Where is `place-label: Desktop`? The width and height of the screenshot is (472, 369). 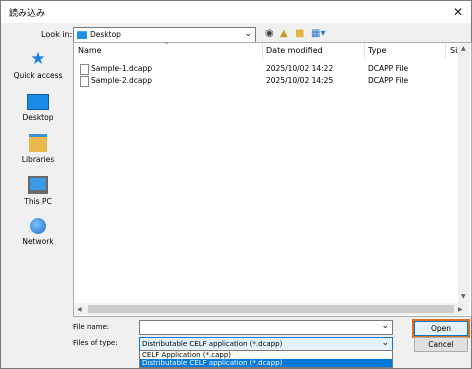
place-label: Desktop is located at coordinates (38, 117).